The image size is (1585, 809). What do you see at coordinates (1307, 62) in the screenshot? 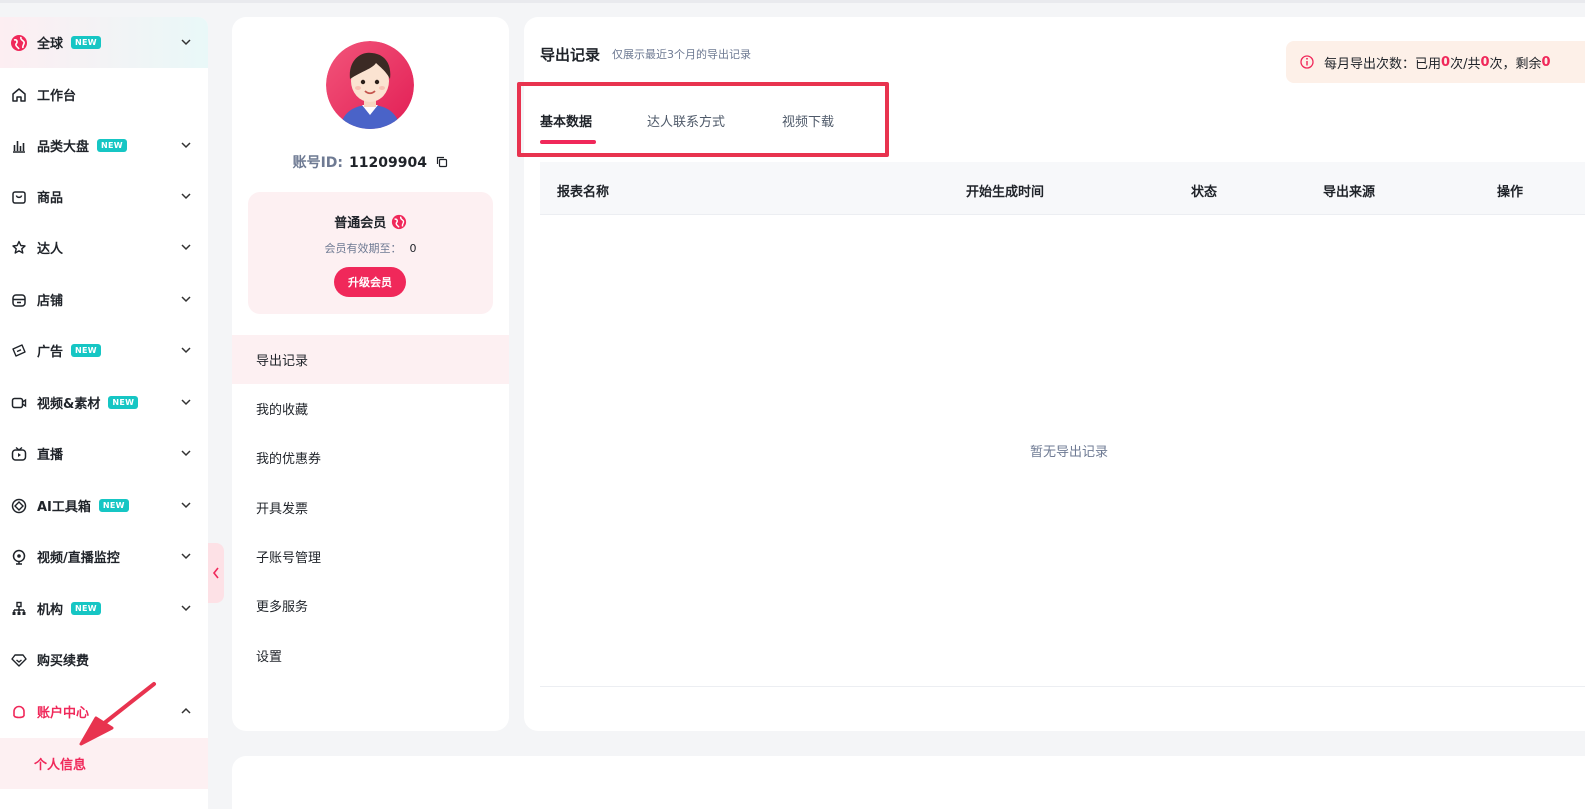
I see `info-icon` at bounding box center [1307, 62].